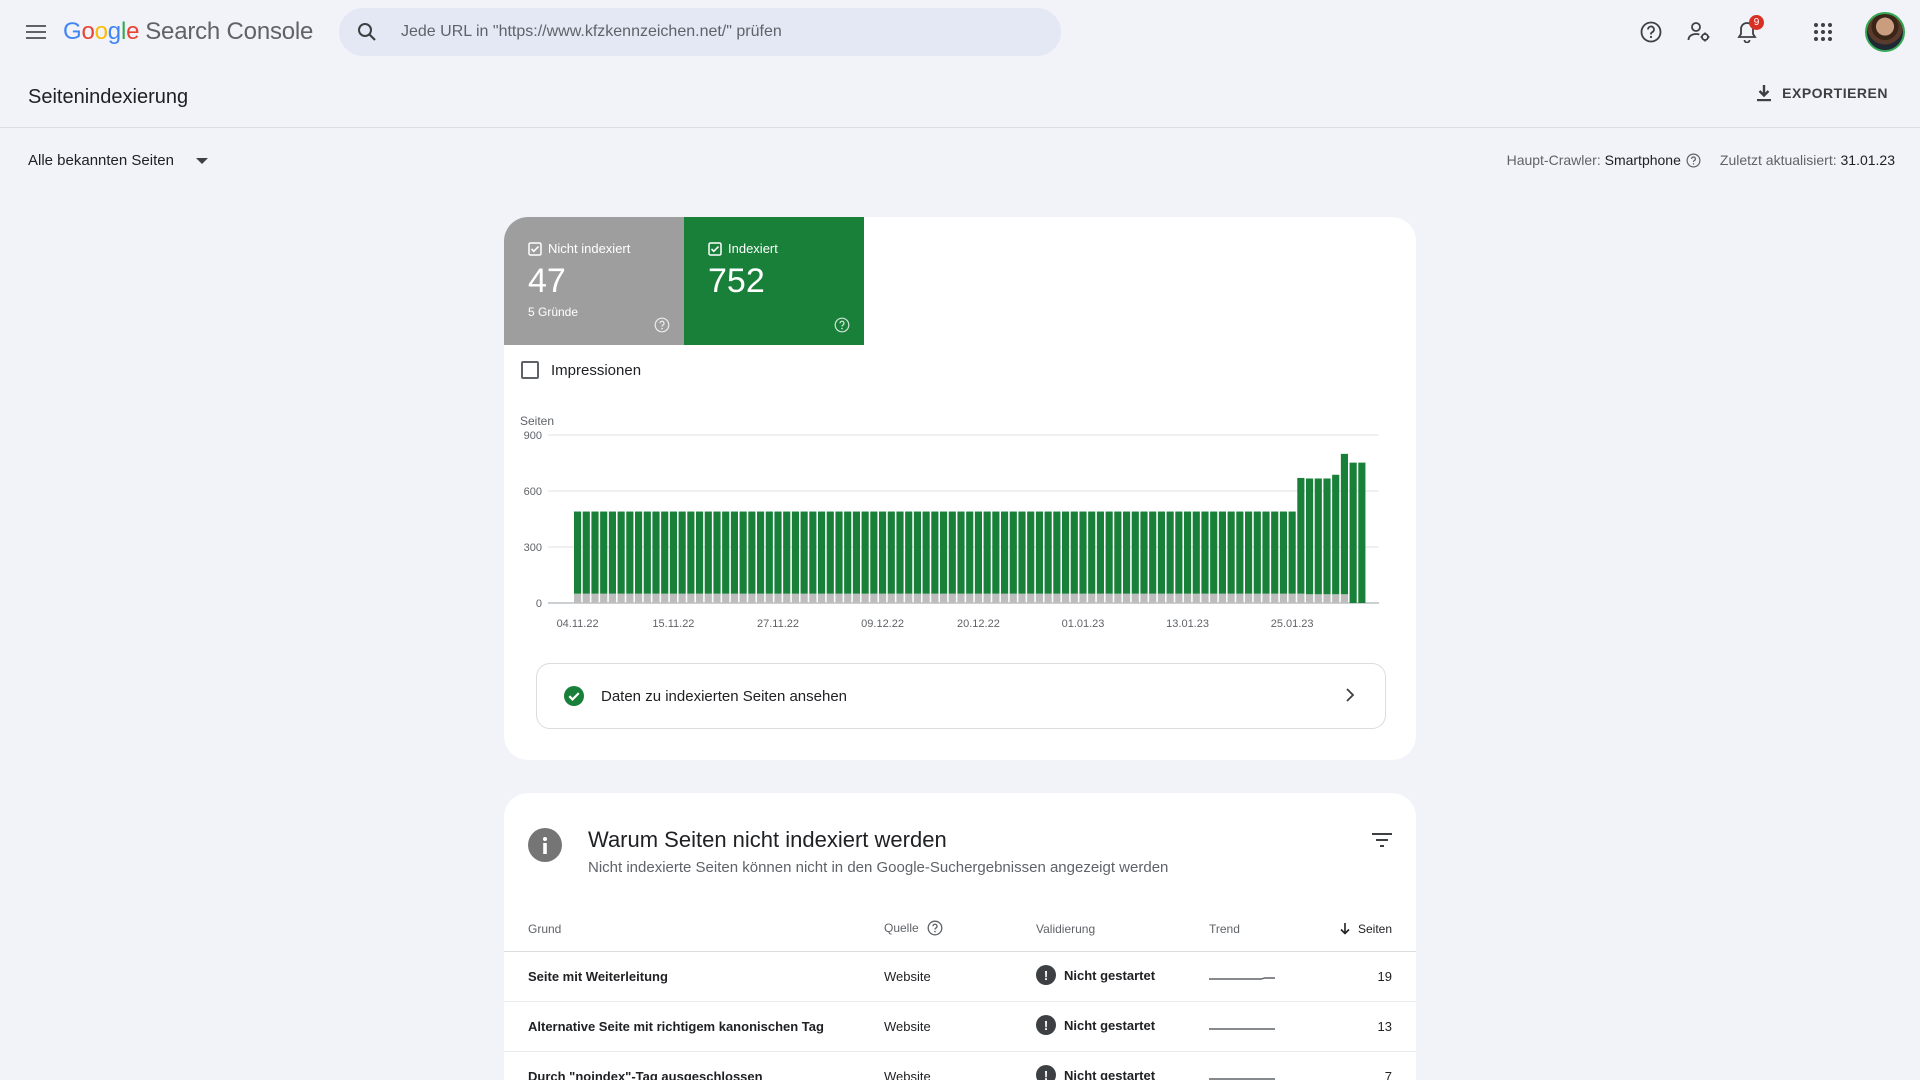  Describe the element at coordinates (1046, 1072) in the screenshot. I see `alert-icon: !` at that location.